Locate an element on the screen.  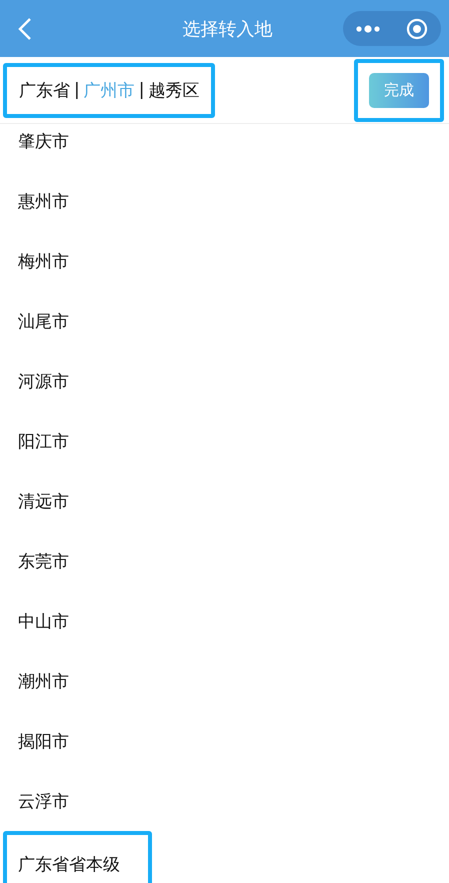
city-item: 广东省省本级 is located at coordinates (69, 864).